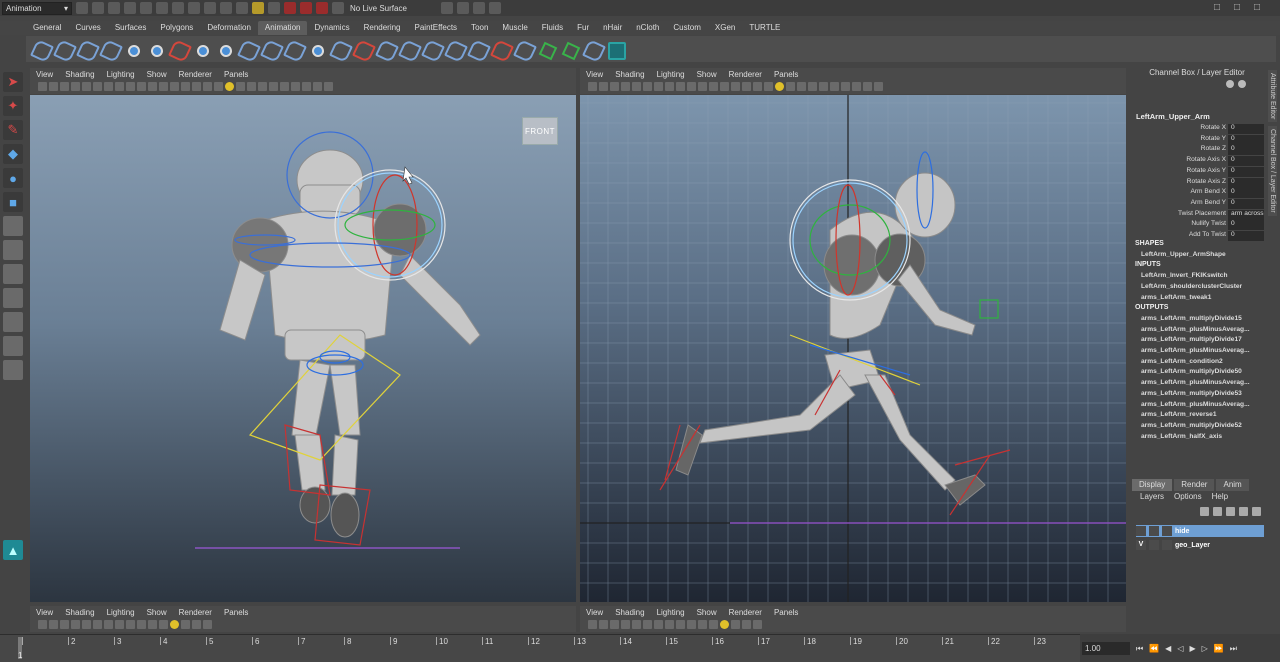 The width and height of the screenshot is (1280, 662). I want to click on shelf-tab-fluids: Fluids, so click(552, 28).